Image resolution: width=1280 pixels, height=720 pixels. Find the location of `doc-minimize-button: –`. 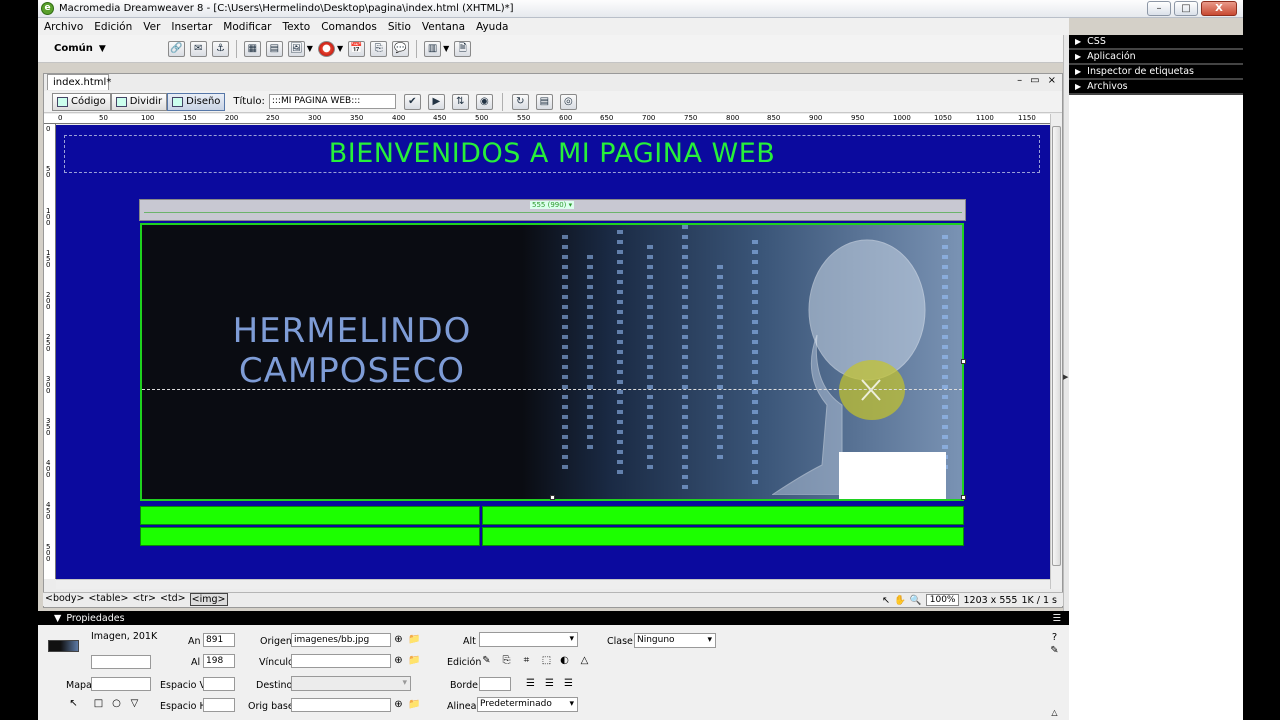

doc-minimize-button: – is located at coordinates (1019, 80).